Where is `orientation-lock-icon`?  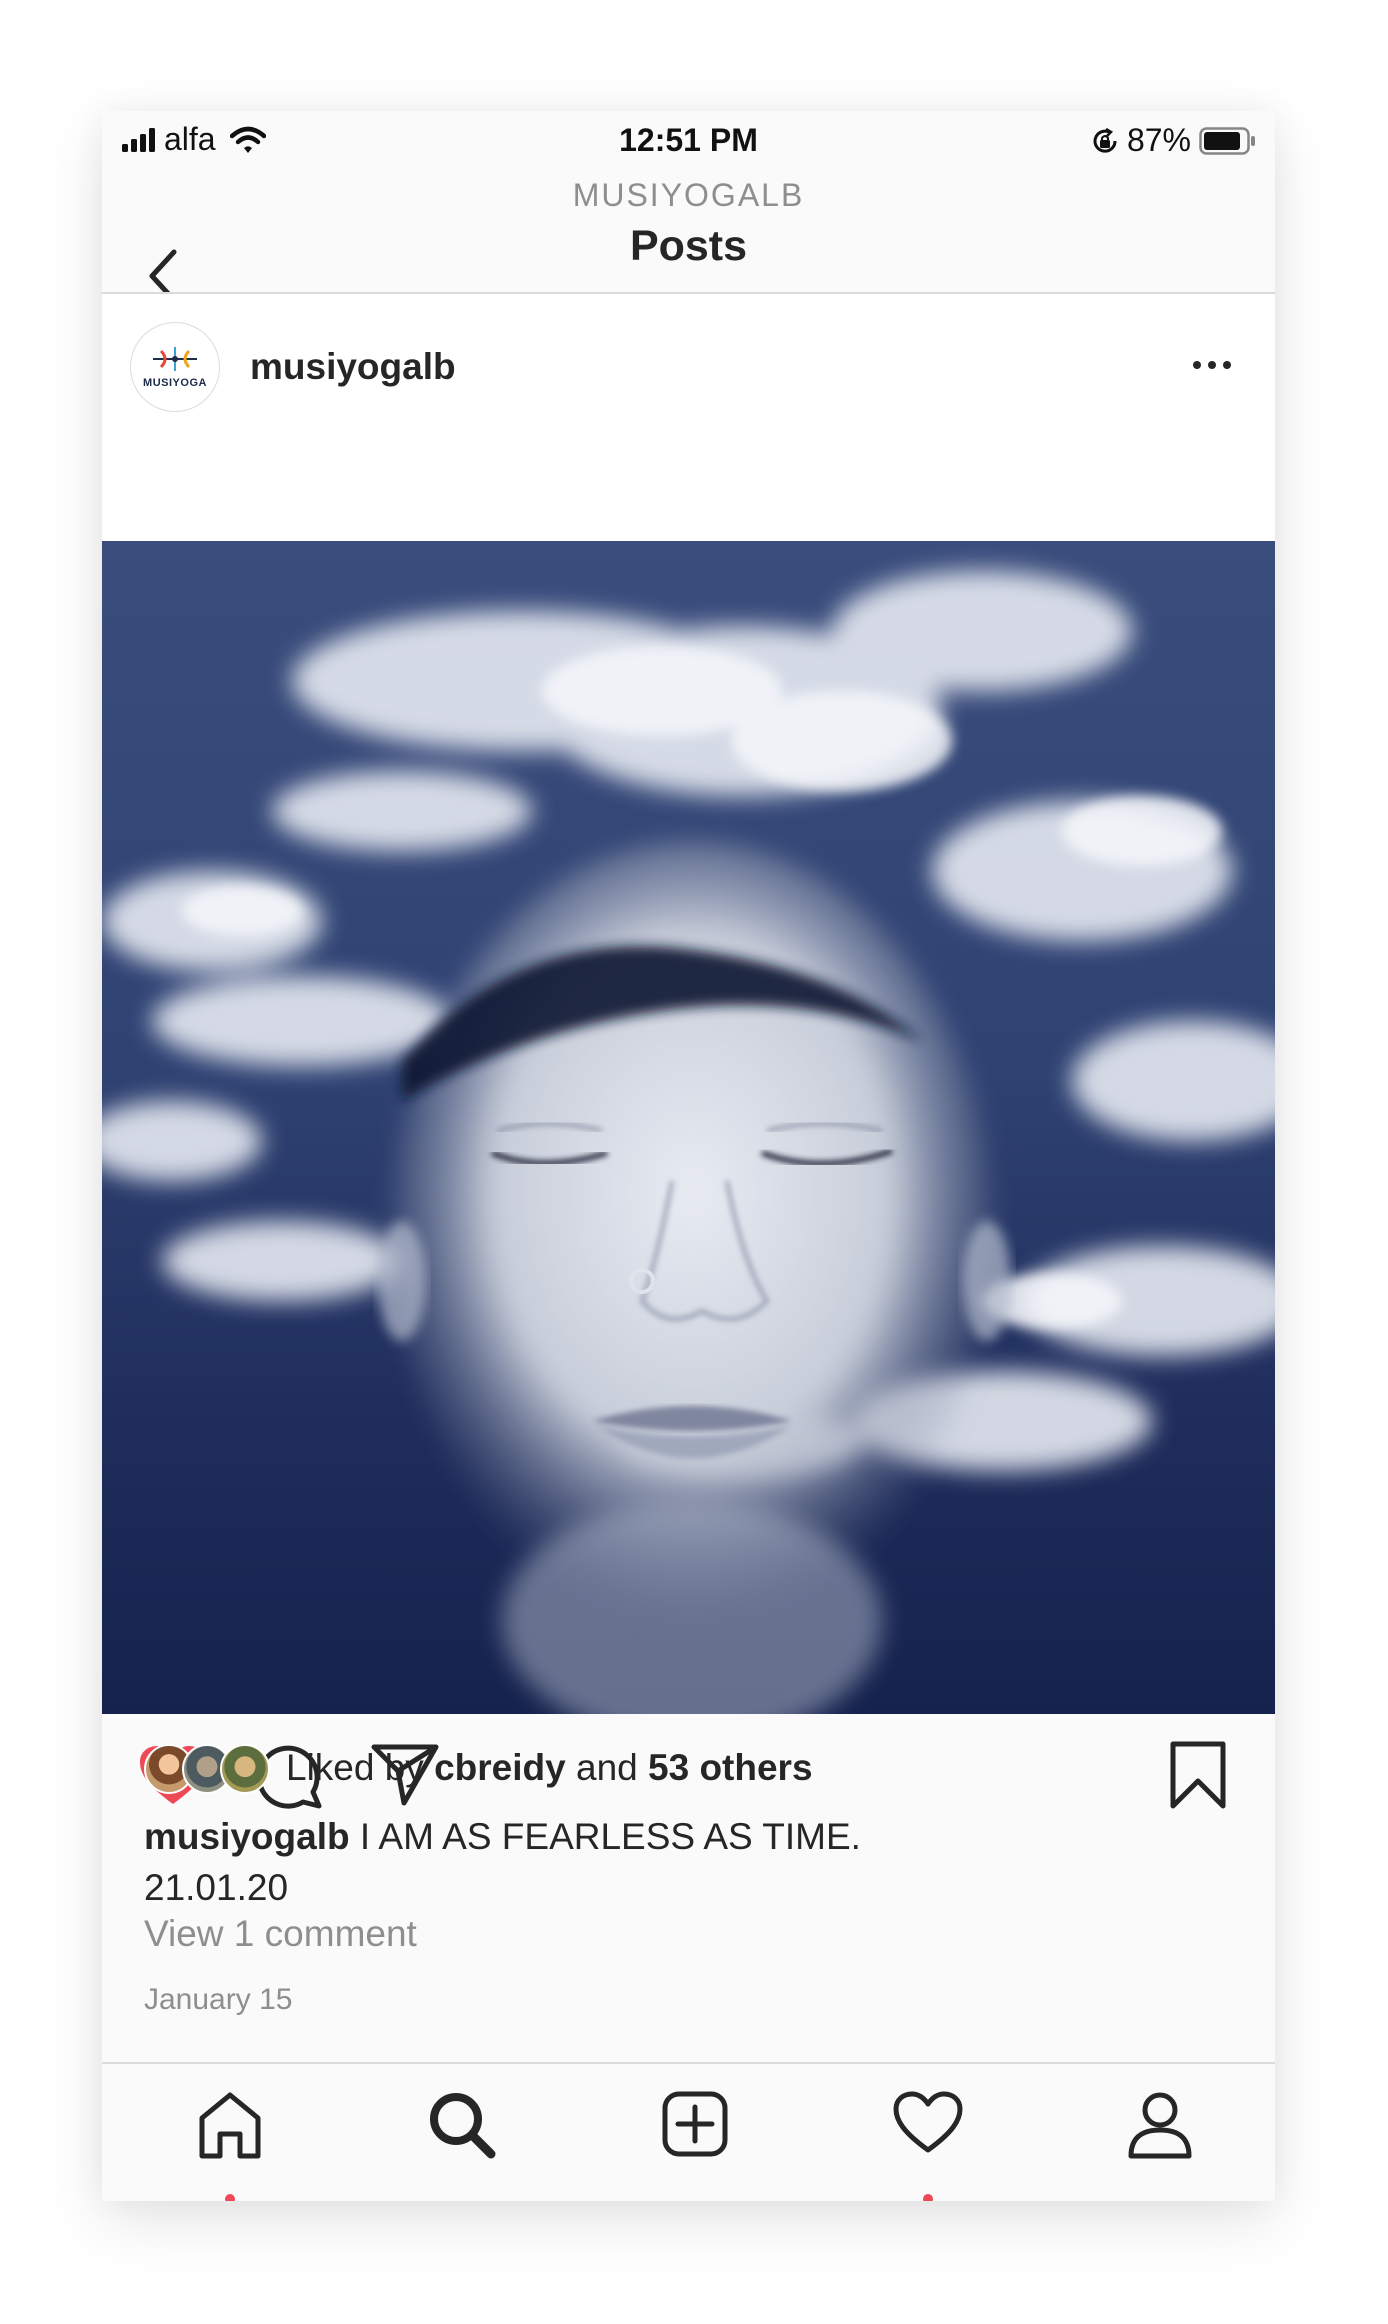 orientation-lock-icon is located at coordinates (1105, 140).